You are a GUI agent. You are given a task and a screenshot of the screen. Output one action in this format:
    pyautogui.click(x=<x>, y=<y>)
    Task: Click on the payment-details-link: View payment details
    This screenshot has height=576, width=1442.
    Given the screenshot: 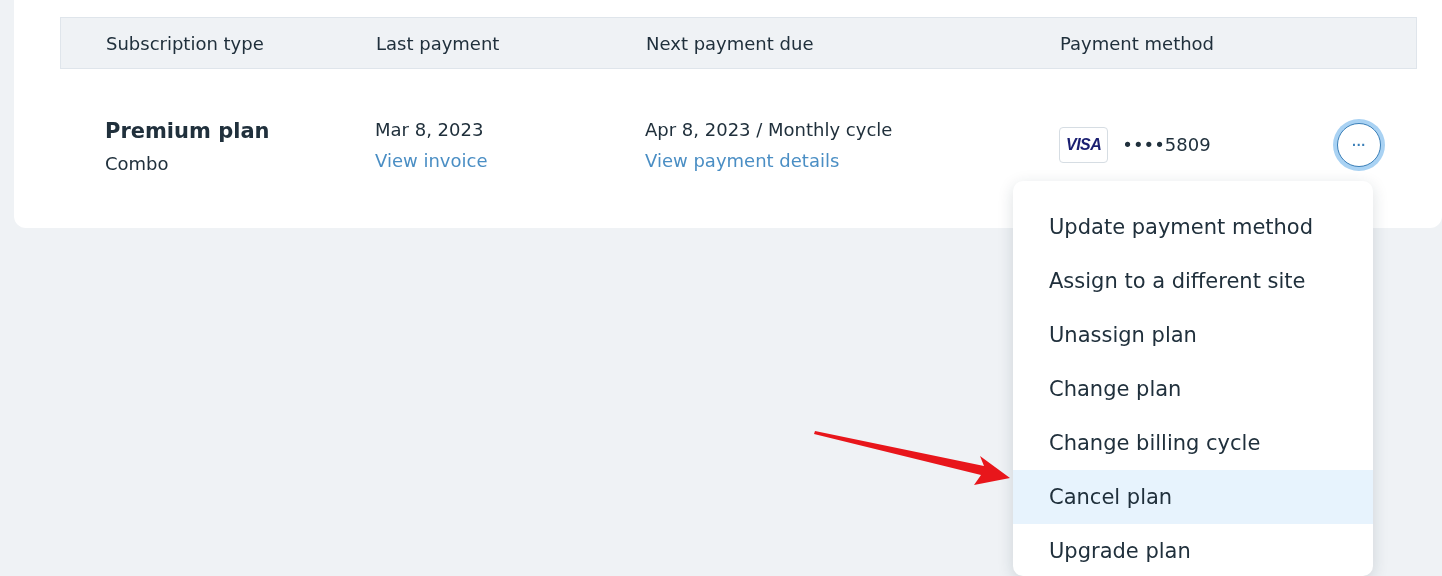 What is the action you would take?
    pyautogui.click(x=742, y=160)
    